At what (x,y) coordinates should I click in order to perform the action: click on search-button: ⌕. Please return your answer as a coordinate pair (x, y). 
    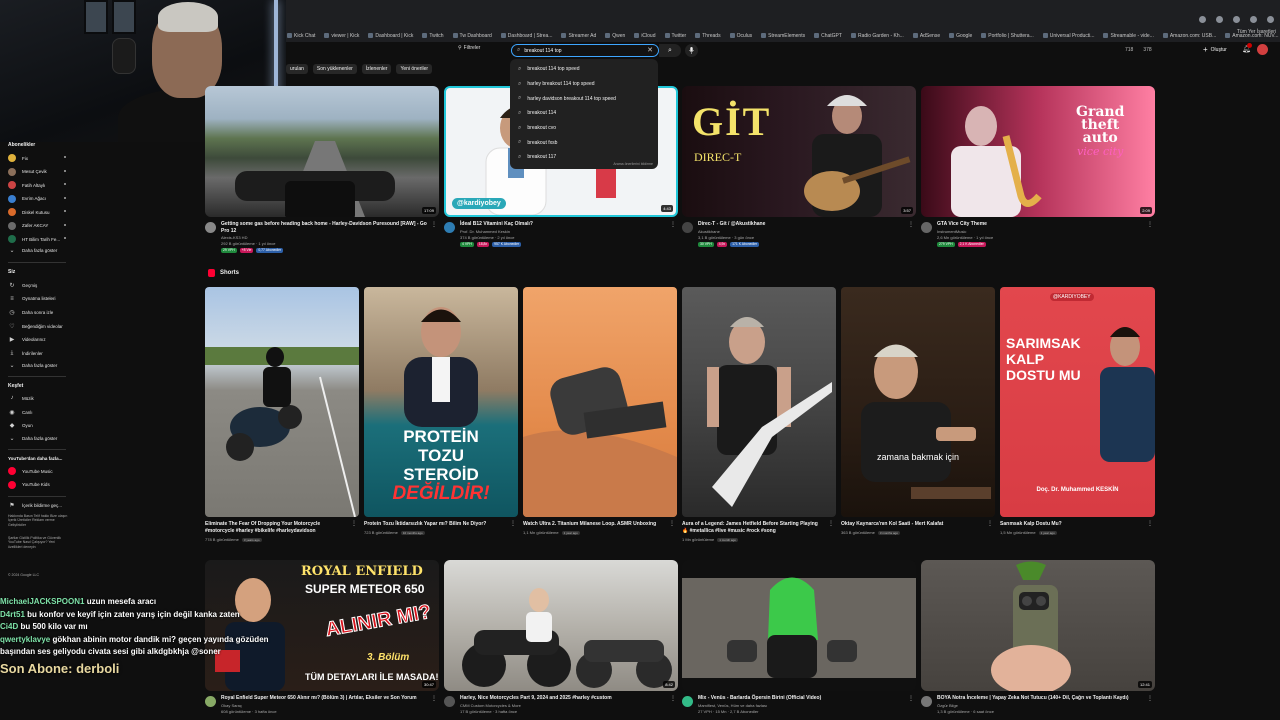
    Looking at the image, I should click on (670, 50).